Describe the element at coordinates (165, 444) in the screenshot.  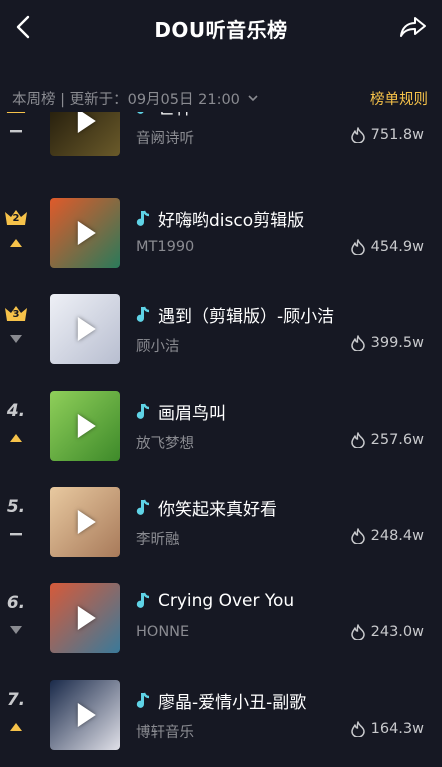
I see `artist-name: 放飞梦想` at that location.